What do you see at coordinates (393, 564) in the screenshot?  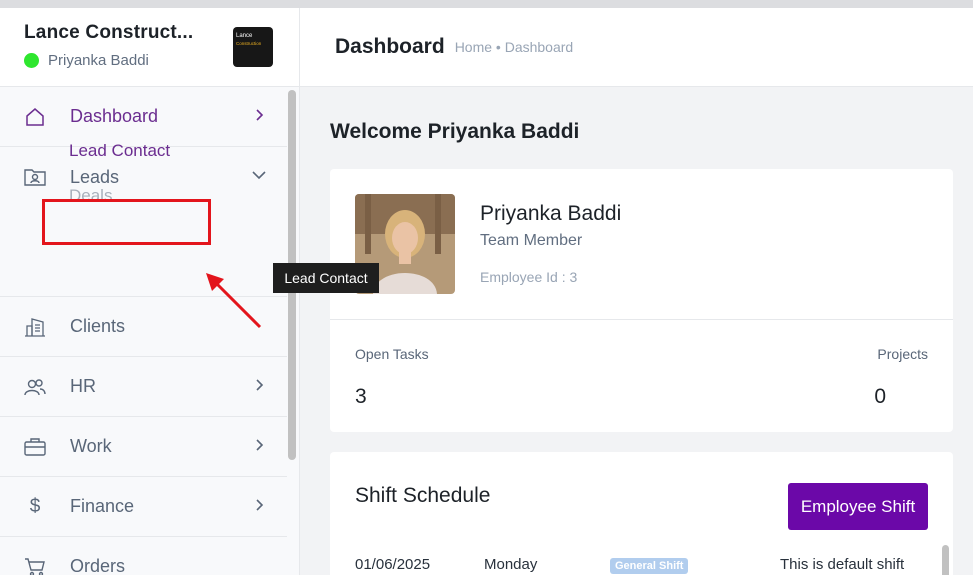 I see `shift-date: 01/06/2025` at bounding box center [393, 564].